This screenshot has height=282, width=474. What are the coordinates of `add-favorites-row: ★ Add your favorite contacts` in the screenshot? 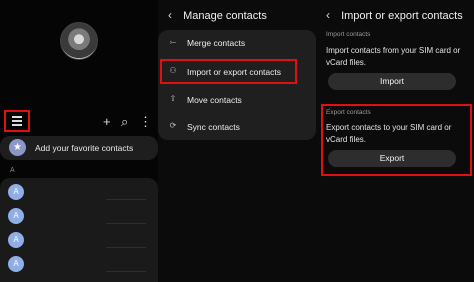 It's located at (79, 148).